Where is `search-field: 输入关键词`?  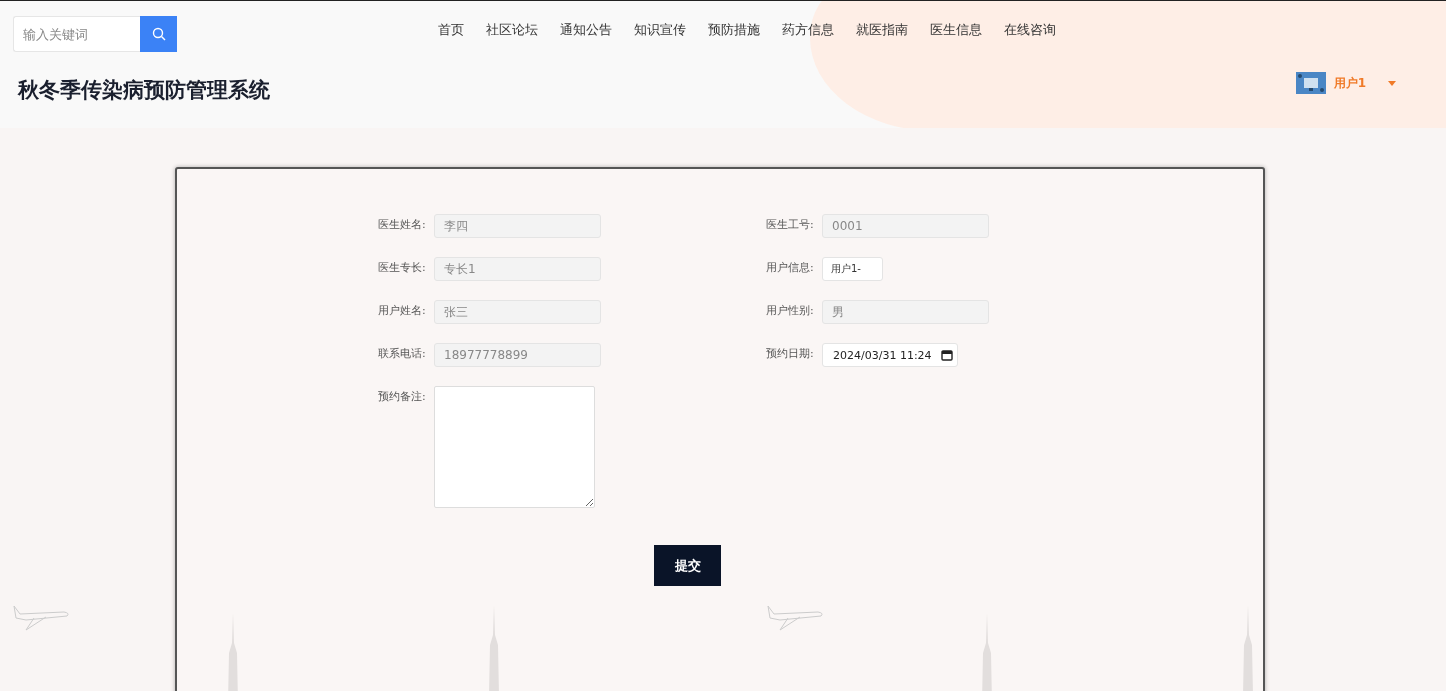
search-field: 输入关键词 is located at coordinates (76, 34).